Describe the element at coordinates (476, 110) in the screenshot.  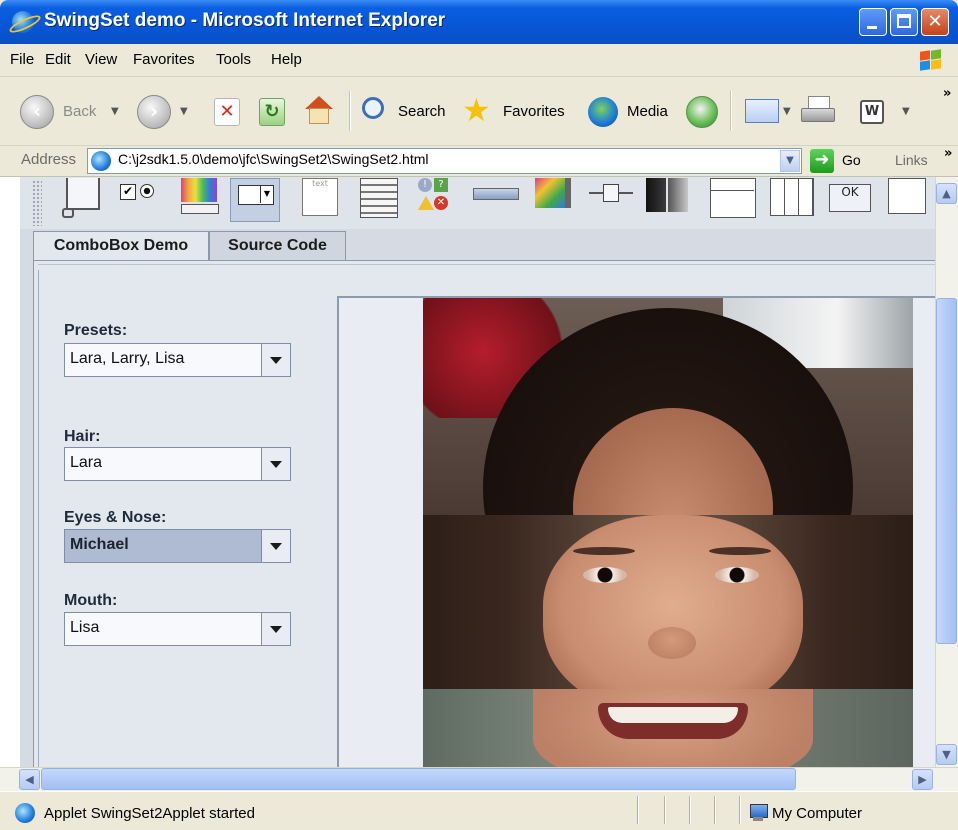
I see `favorites-star-icon: ★` at that location.